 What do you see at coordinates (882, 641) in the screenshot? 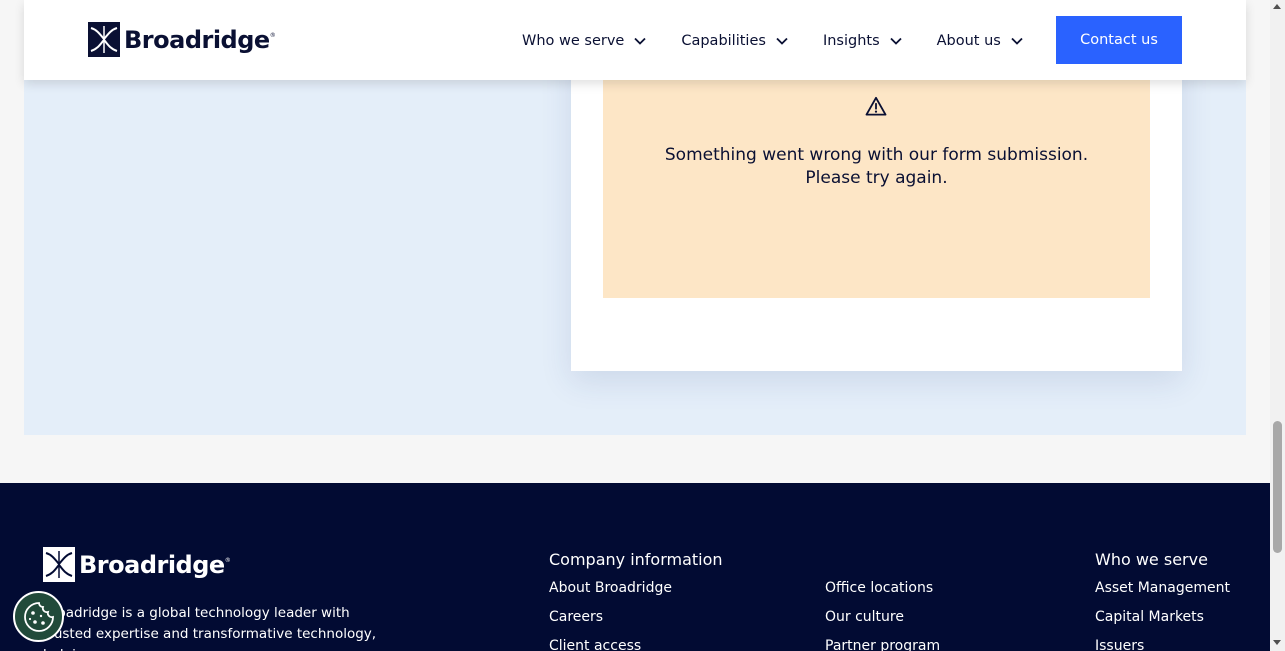
I see `footer-link-partner-program: Partner program` at bounding box center [882, 641].